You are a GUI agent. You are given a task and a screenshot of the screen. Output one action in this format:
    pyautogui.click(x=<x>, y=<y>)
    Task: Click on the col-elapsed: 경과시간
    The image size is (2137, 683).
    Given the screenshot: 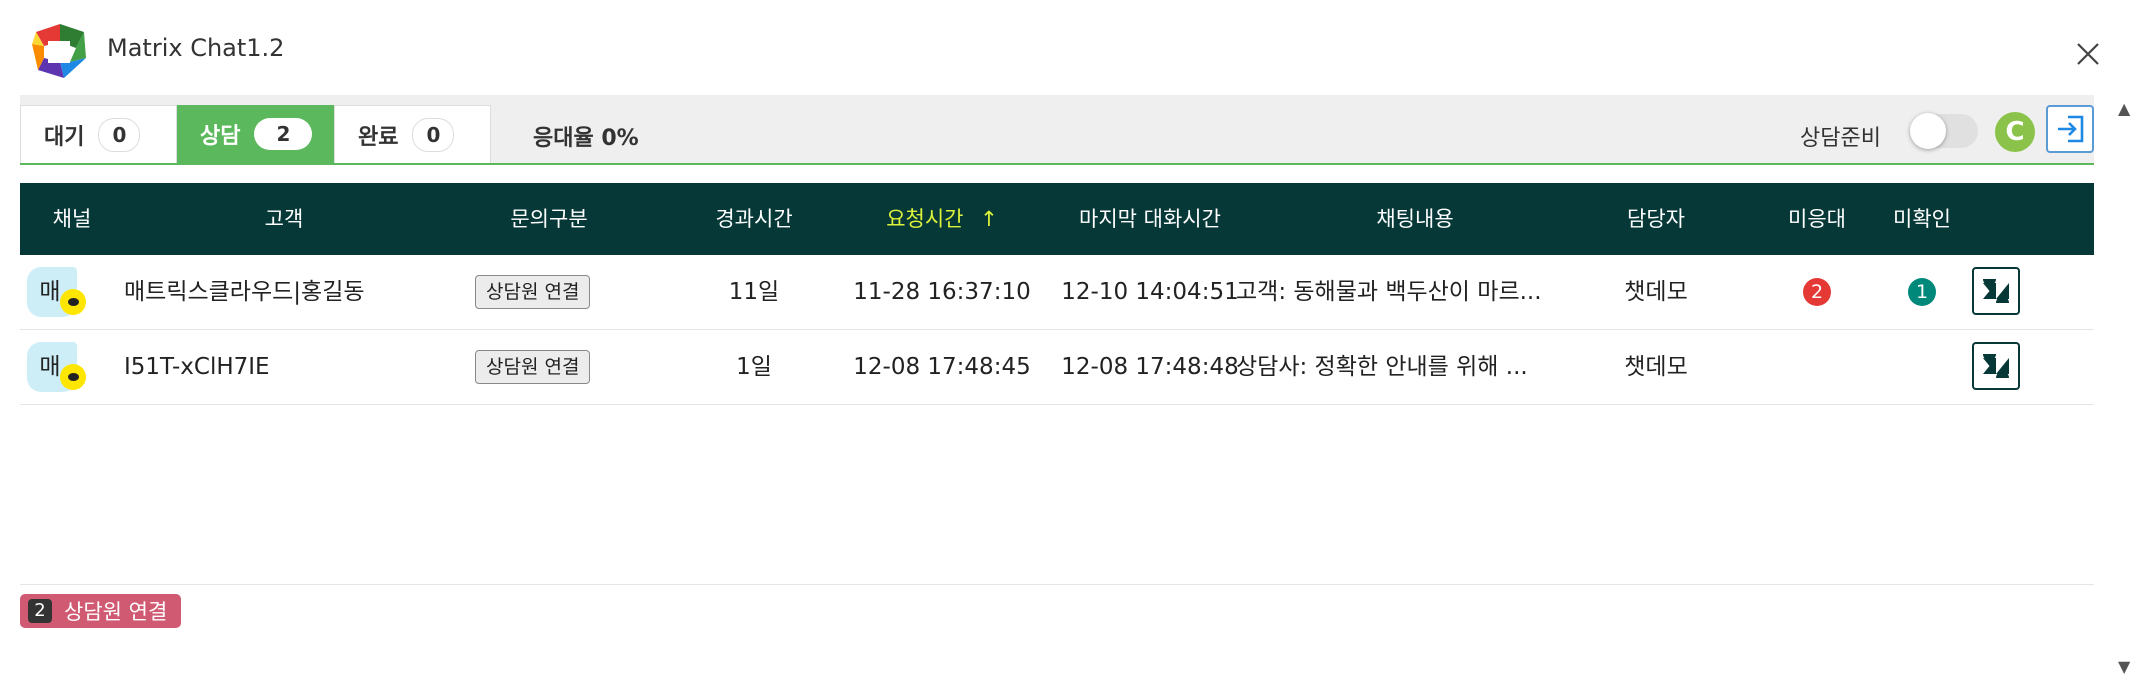 What is the action you would take?
    pyautogui.click(x=754, y=219)
    